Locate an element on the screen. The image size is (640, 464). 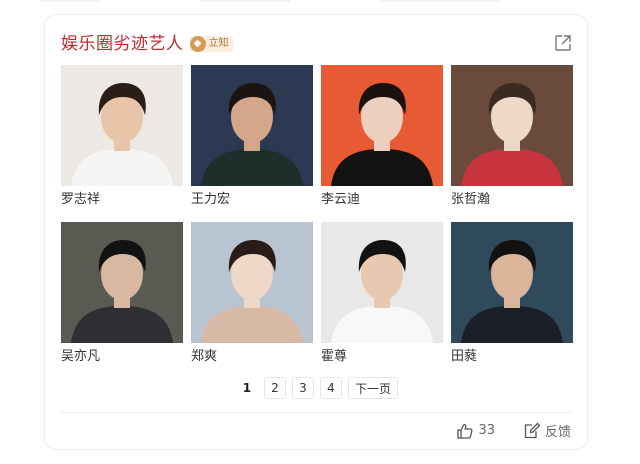
feedback-button: 反馈 is located at coordinates (547, 430).